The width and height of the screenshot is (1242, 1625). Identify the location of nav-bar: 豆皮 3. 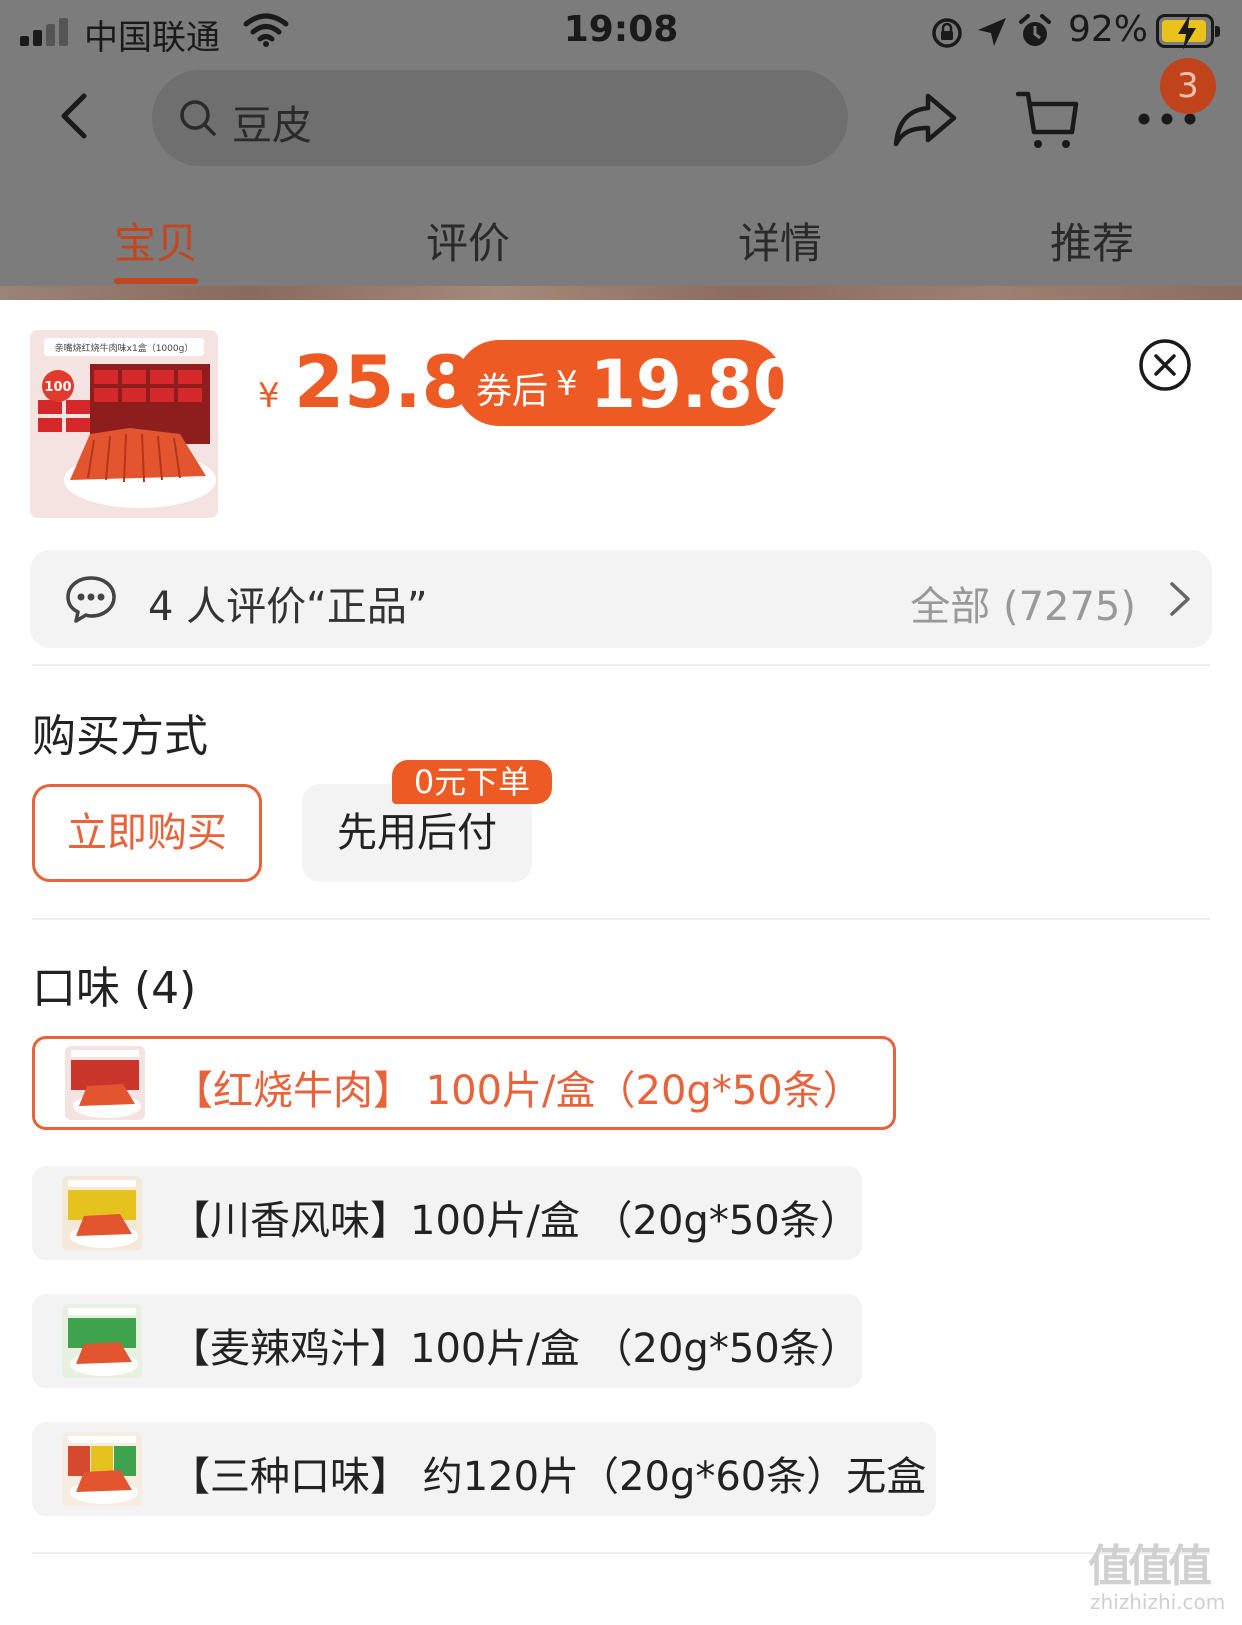
(621, 116).